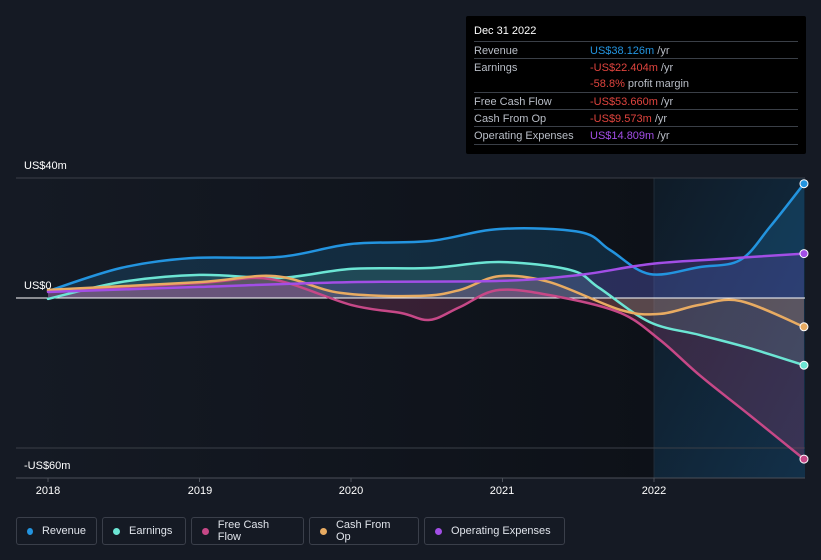  Describe the element at coordinates (621, 119) in the screenshot. I see `tooltip-value: -US$9.573m` at that location.